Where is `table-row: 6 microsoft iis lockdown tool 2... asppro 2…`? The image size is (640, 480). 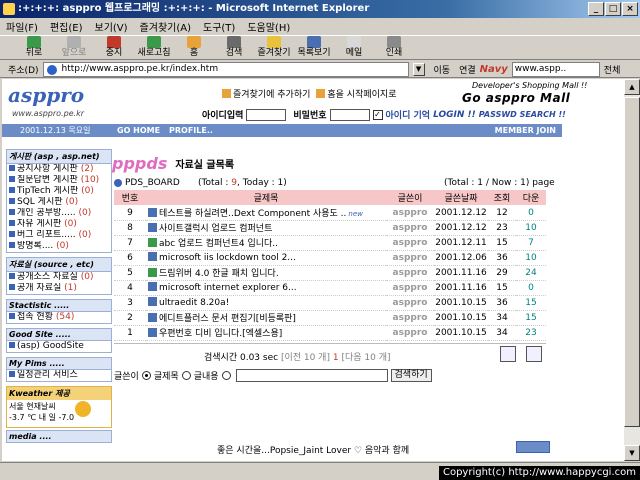
table-row: 6 microsoft iis lockdown tool 2... asppro 2… is located at coordinates (330, 258).